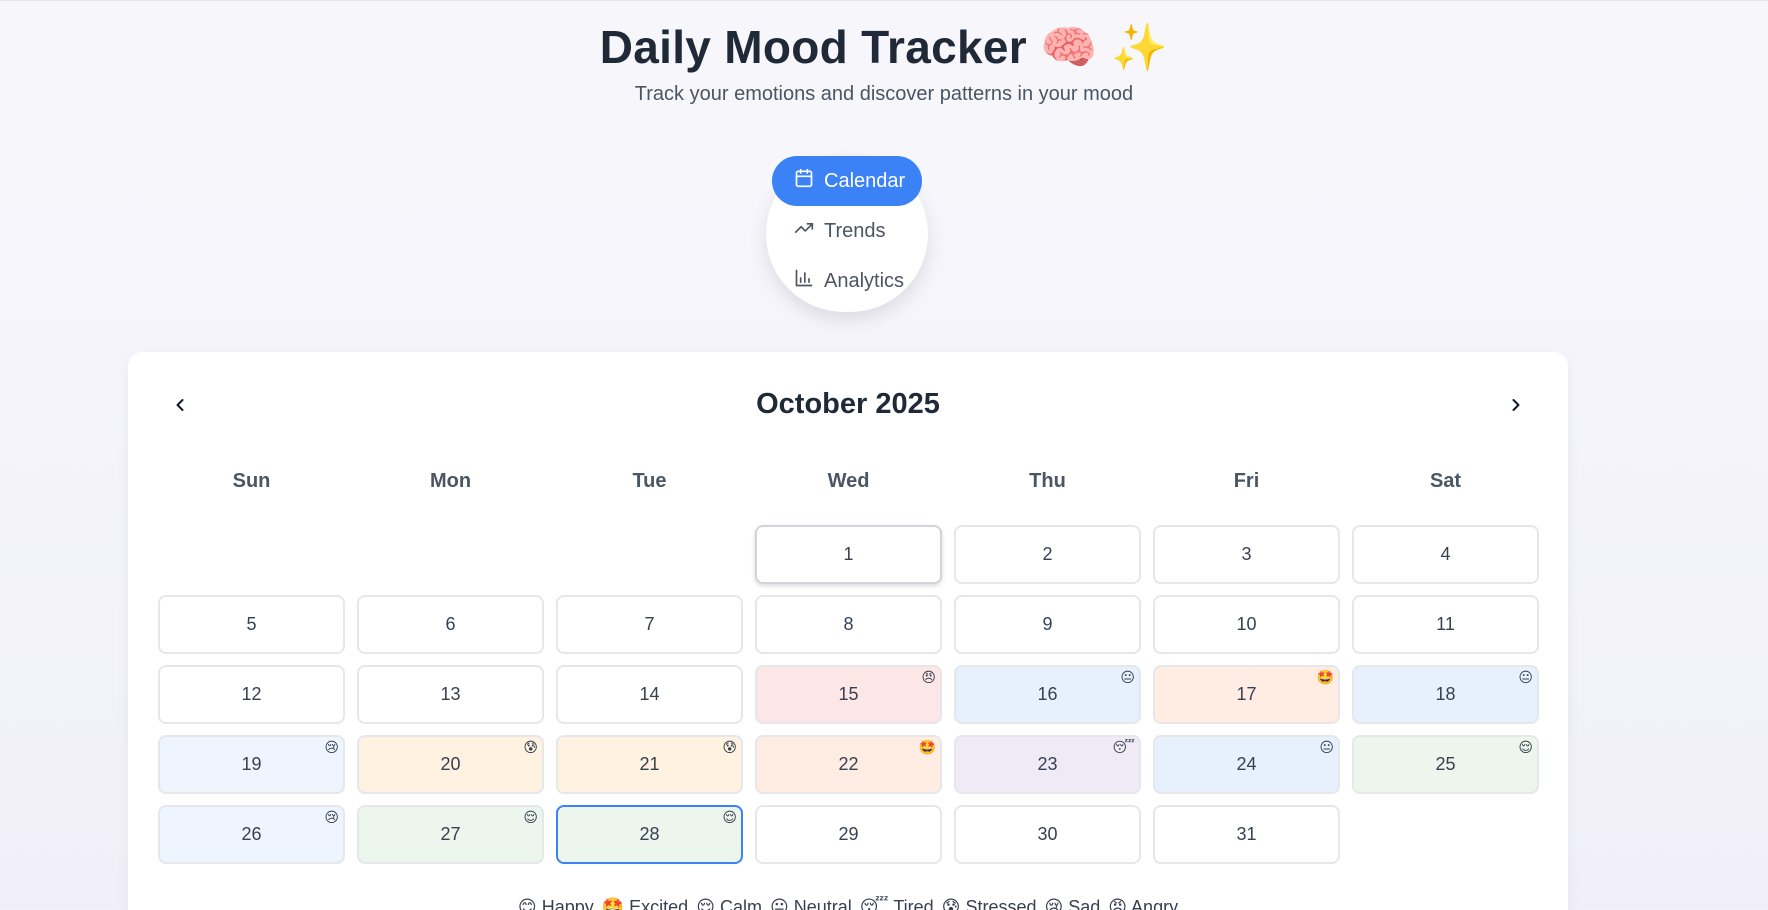 The width and height of the screenshot is (1768, 910). I want to click on calendar-day: 1, so click(848, 554).